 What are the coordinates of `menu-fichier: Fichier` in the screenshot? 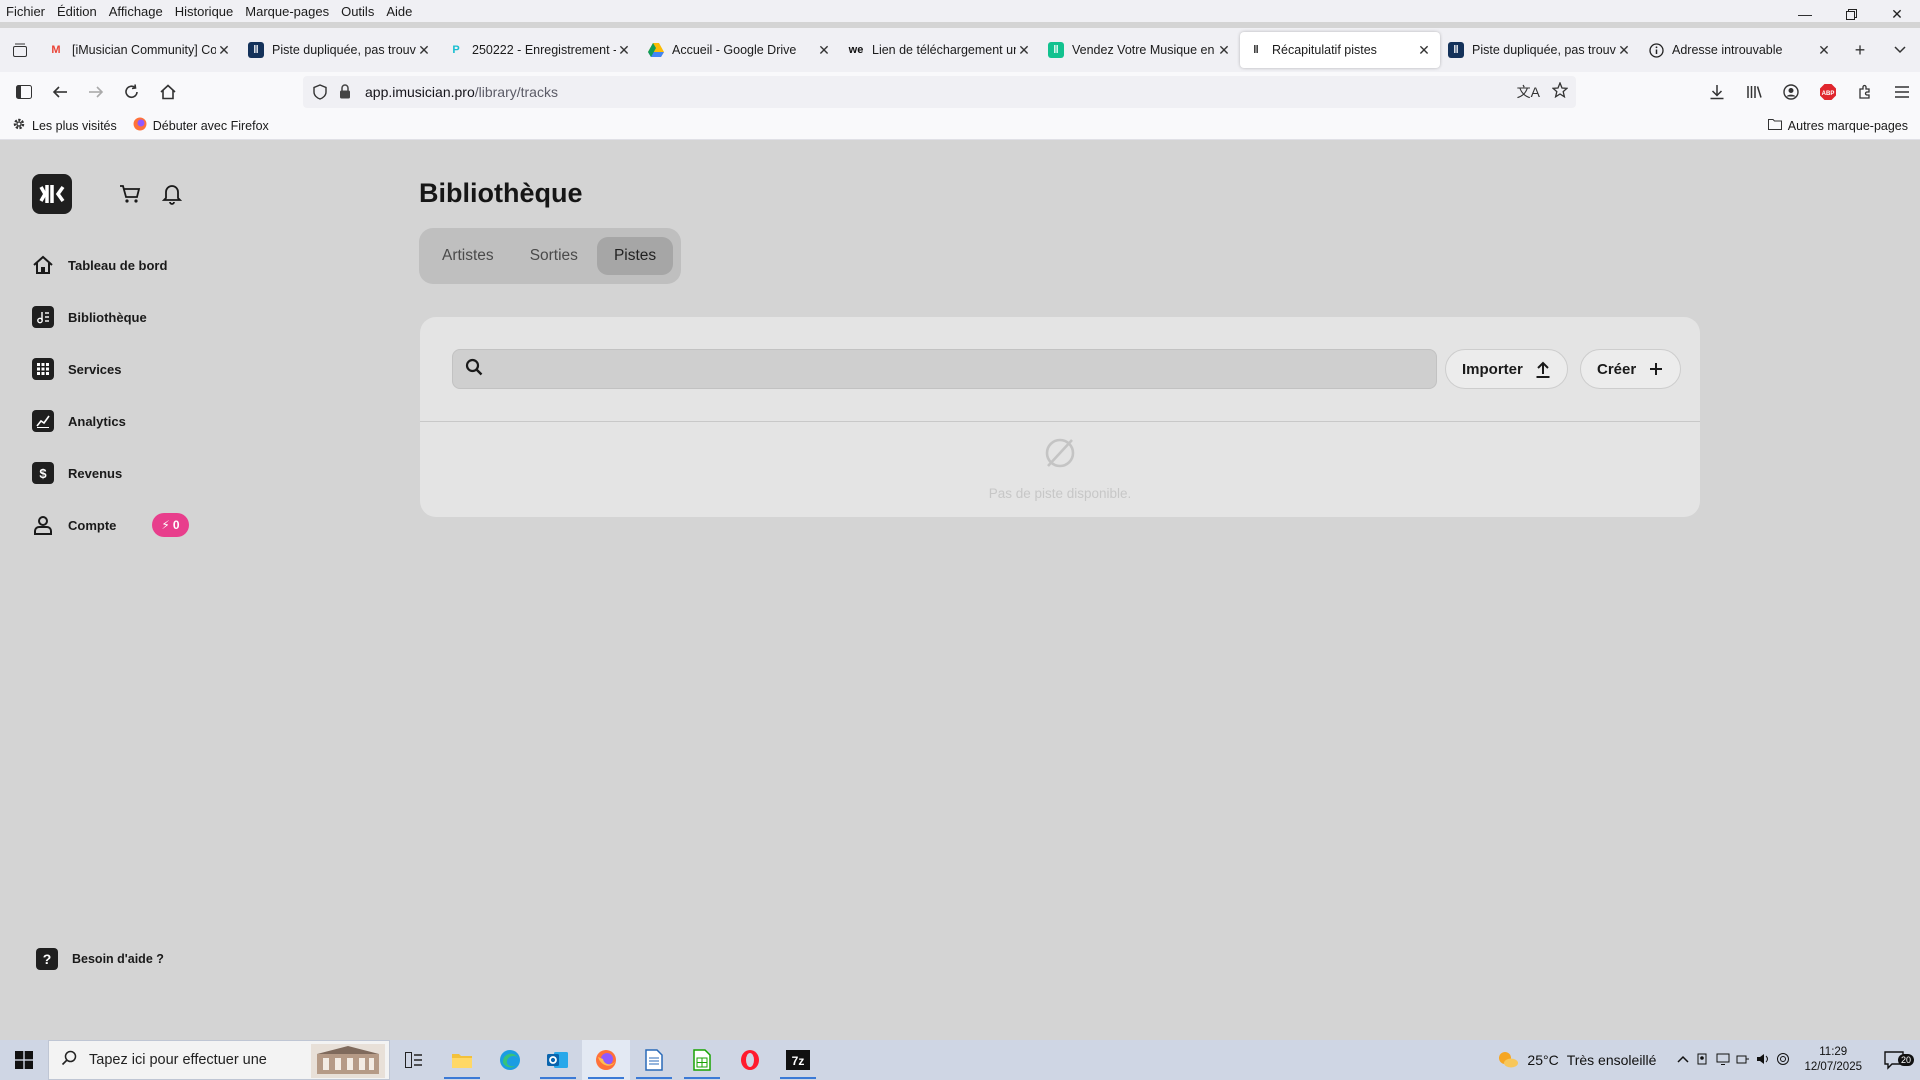 It's located at (25, 11).